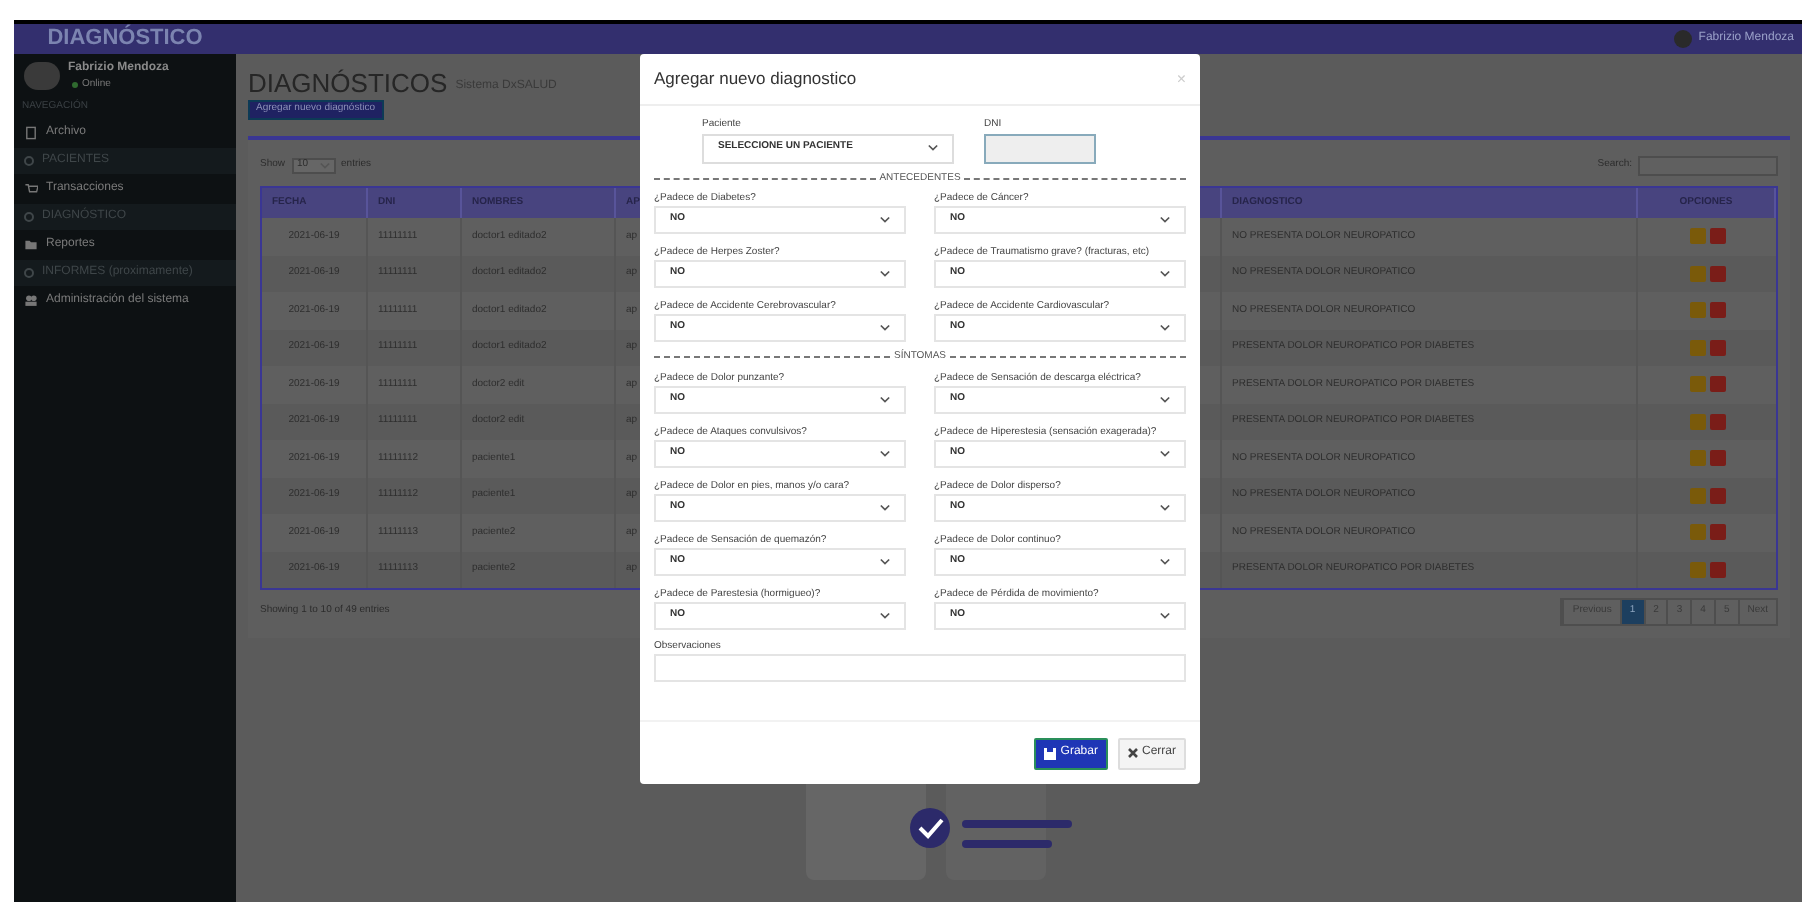  What do you see at coordinates (31, 245) in the screenshot?
I see `folder-icon` at bounding box center [31, 245].